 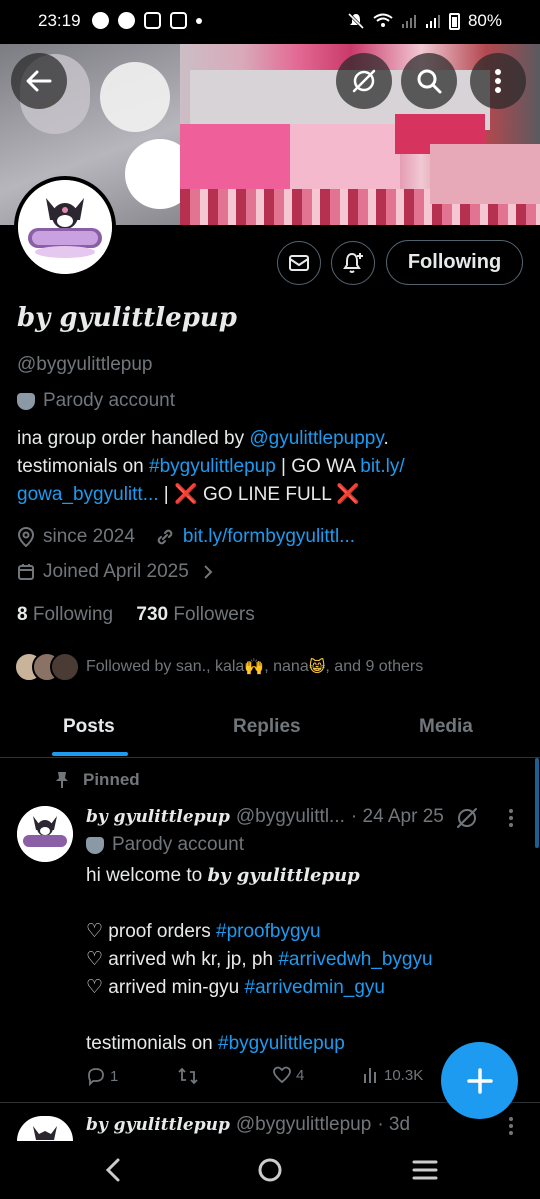 What do you see at coordinates (83, 466) in the screenshot?
I see `bio-text: testimonials on` at bounding box center [83, 466].